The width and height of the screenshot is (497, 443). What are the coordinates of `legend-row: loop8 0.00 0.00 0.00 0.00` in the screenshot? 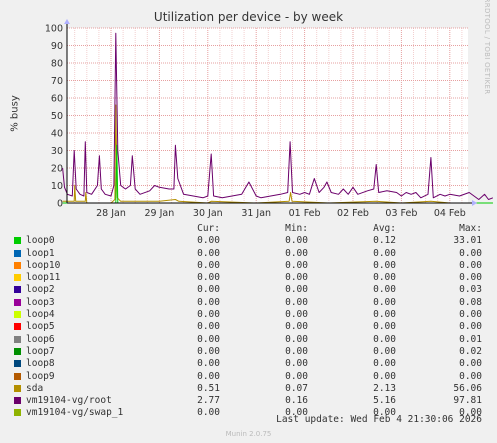 It's located at (251, 364).